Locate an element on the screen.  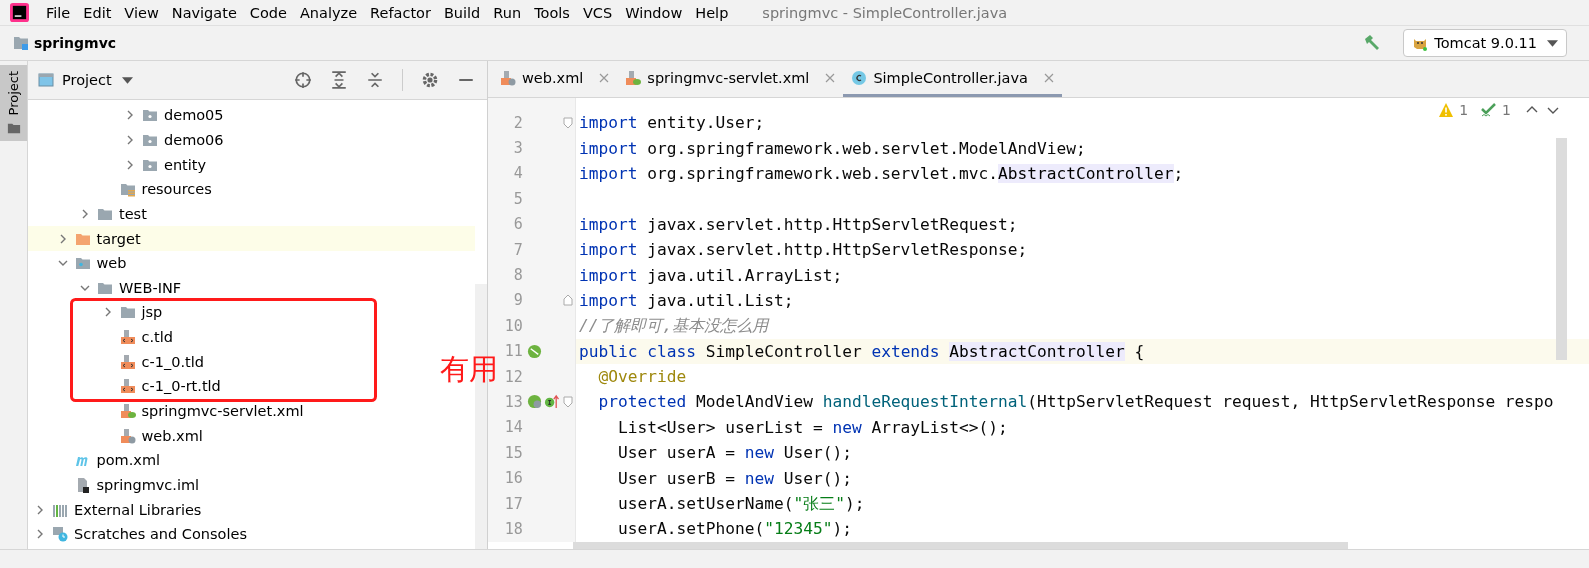
tree-item: c.tld is located at coordinates (139, 337).